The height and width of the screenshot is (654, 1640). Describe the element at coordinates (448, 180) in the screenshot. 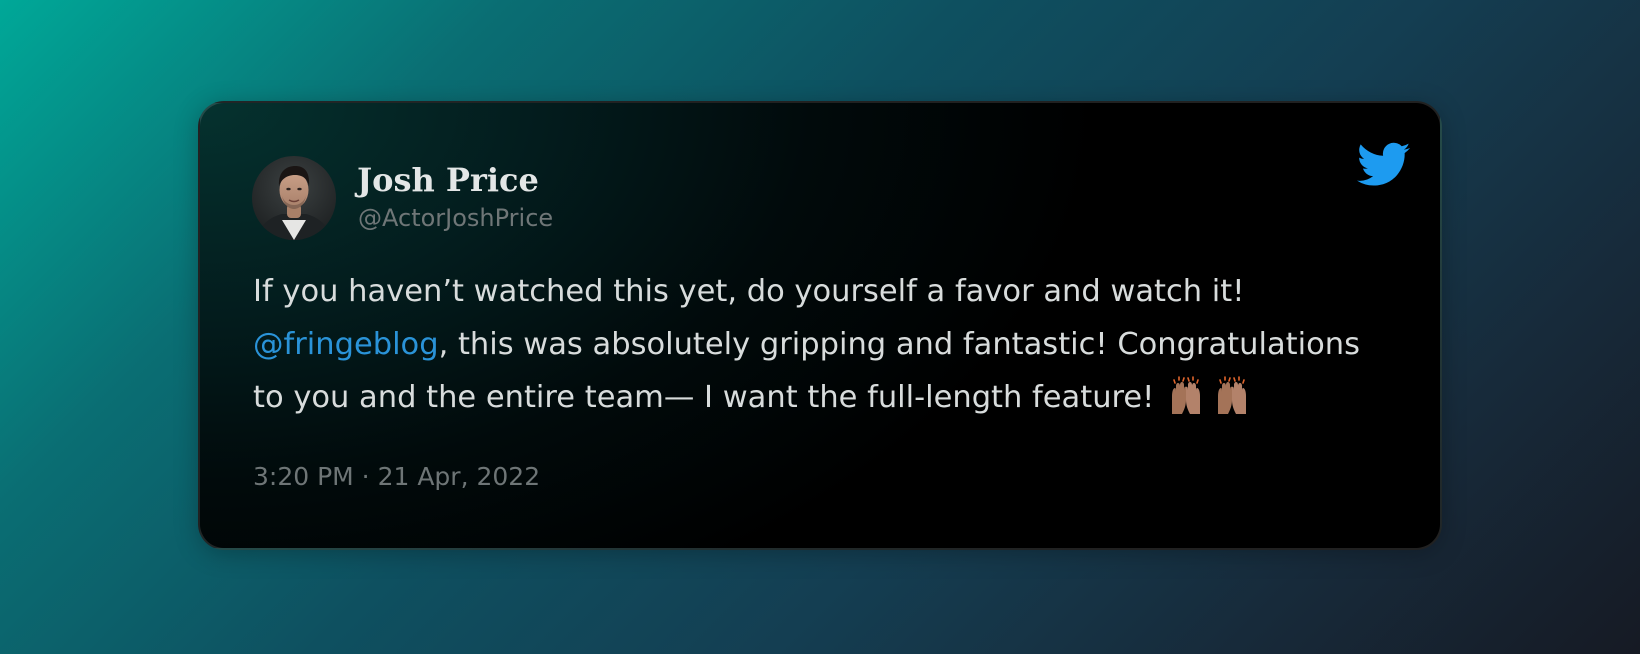

I see `author-name: Josh Price` at that location.